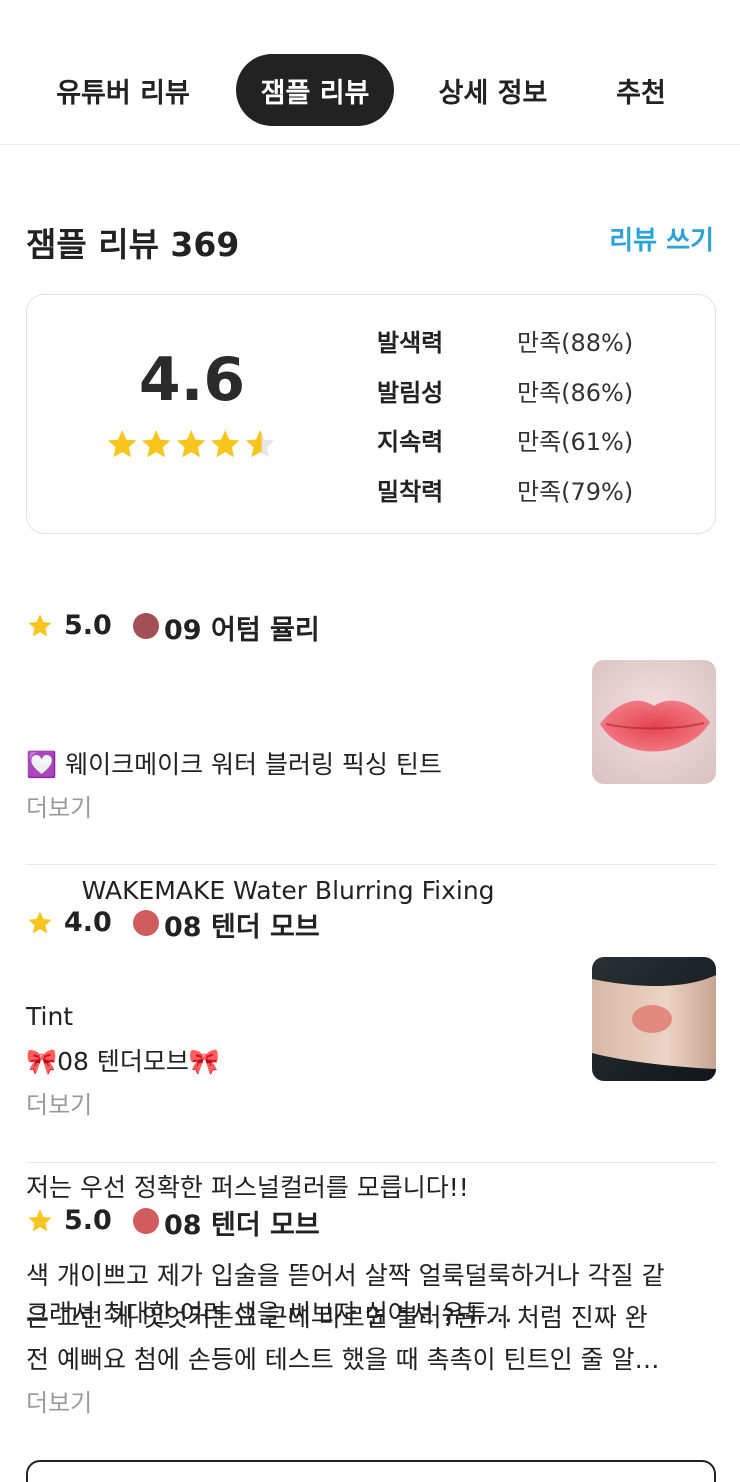 The width and height of the screenshot is (740, 1482). What do you see at coordinates (661, 238) in the screenshot?
I see `write-review-link: 리뷰 쓰기` at bounding box center [661, 238].